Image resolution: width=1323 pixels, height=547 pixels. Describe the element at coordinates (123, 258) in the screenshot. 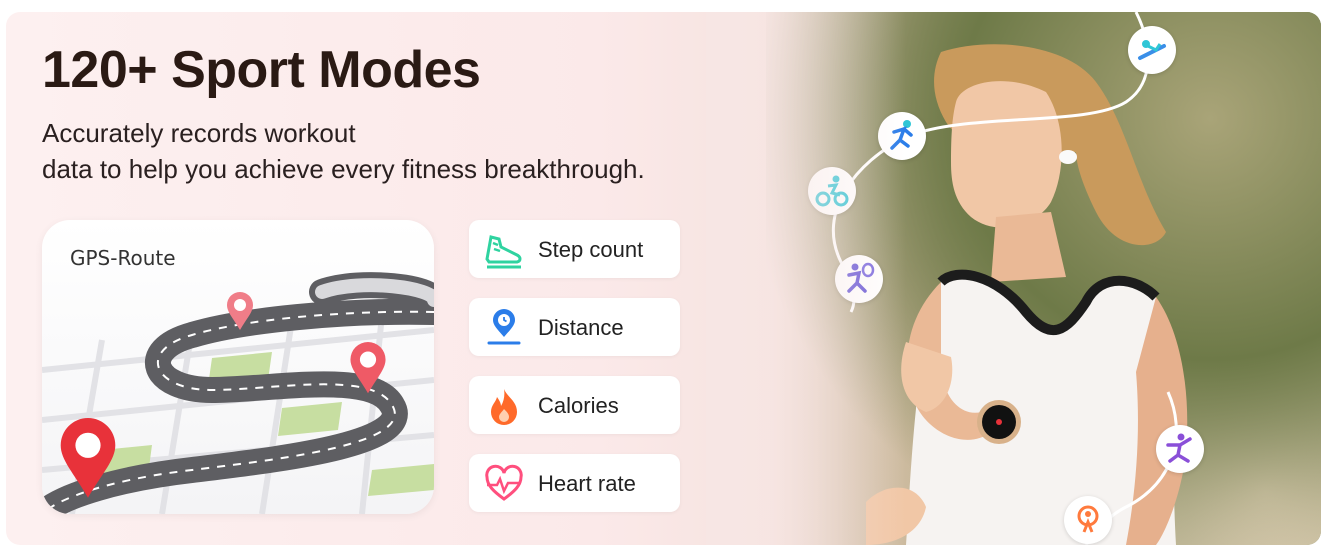

I see `map-title: GPS-Route` at that location.